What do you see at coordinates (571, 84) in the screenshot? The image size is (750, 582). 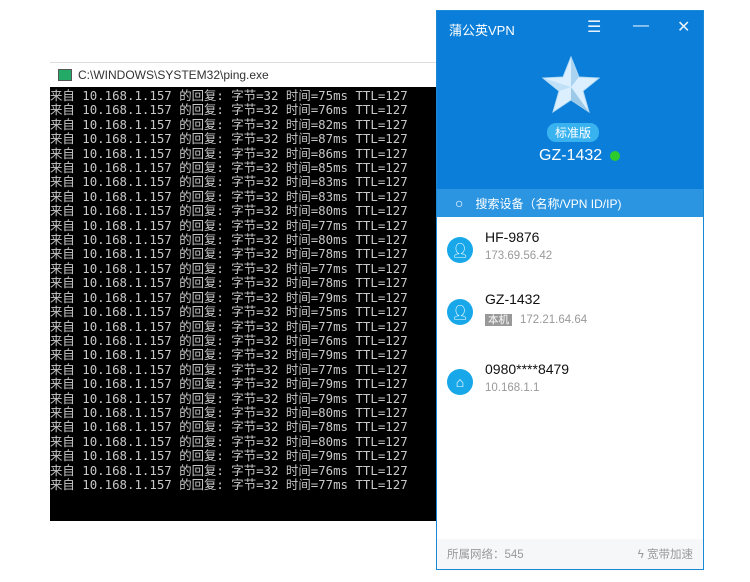 I see `star-level-icon` at bounding box center [571, 84].